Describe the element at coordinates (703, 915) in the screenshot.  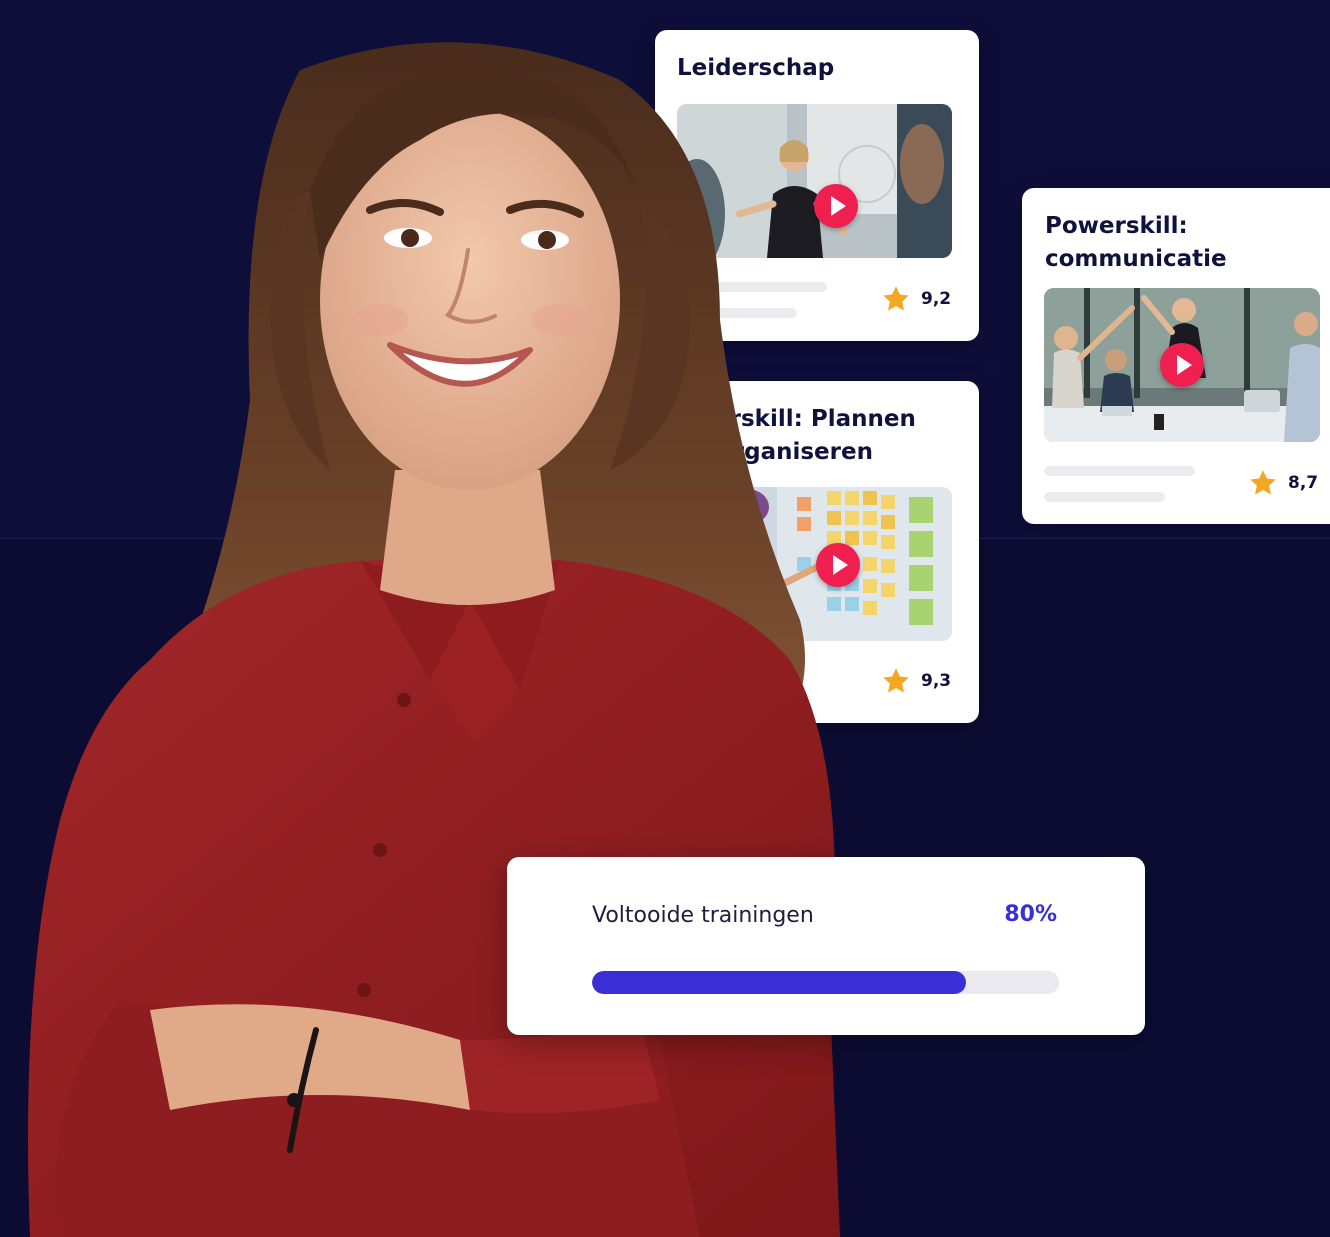
I see `progress-label: Voltooide trainingen` at that location.